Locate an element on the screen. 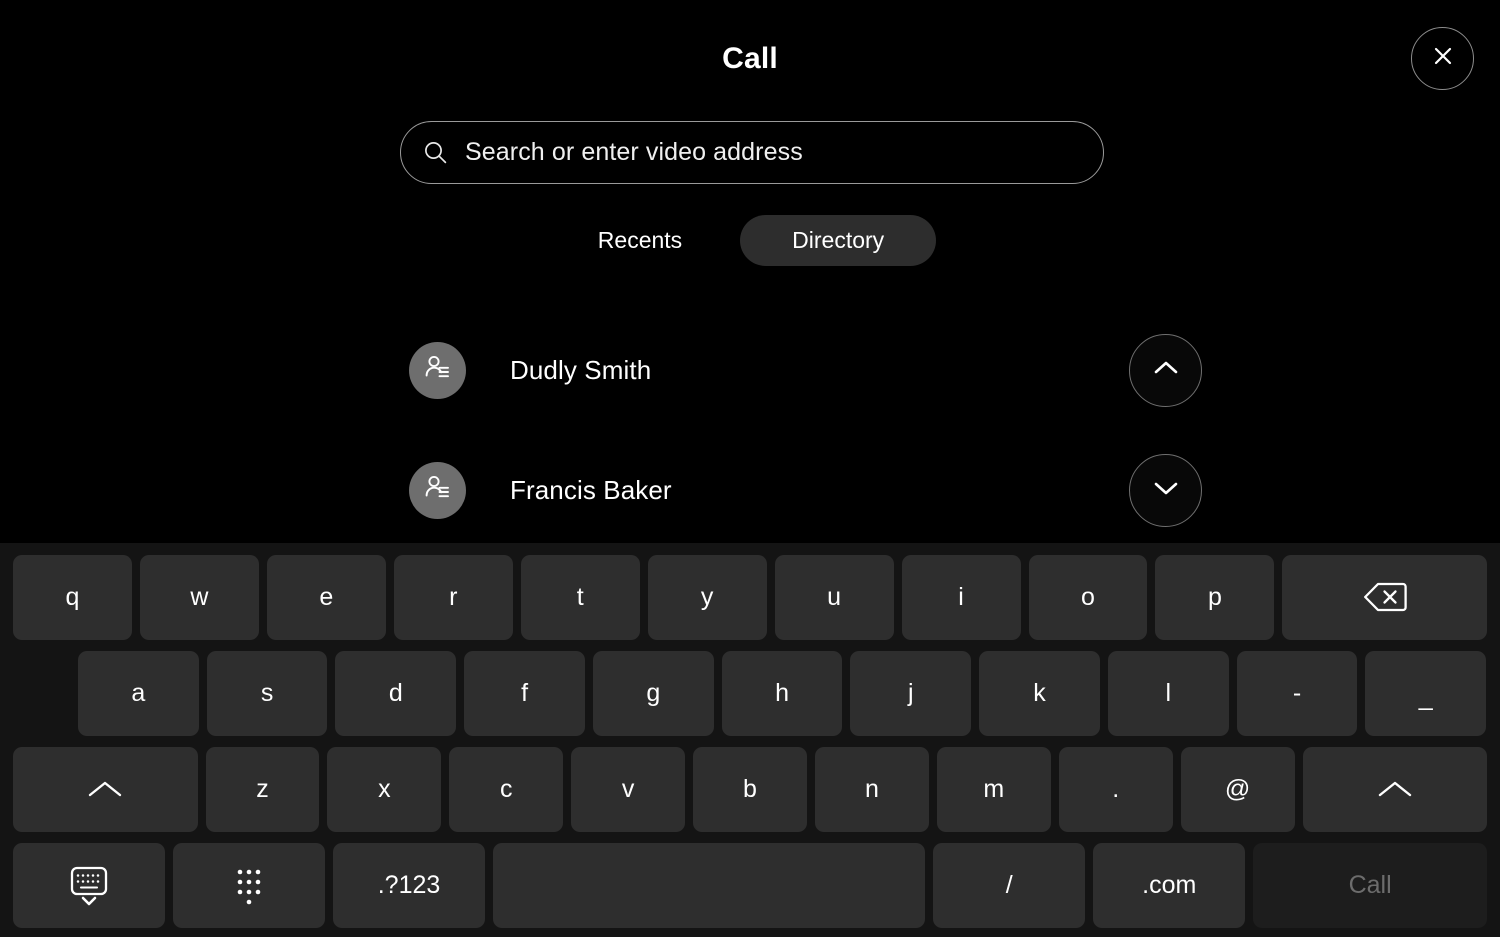 This screenshot has width=1500, height=937. key-n: n is located at coordinates (871, 789).